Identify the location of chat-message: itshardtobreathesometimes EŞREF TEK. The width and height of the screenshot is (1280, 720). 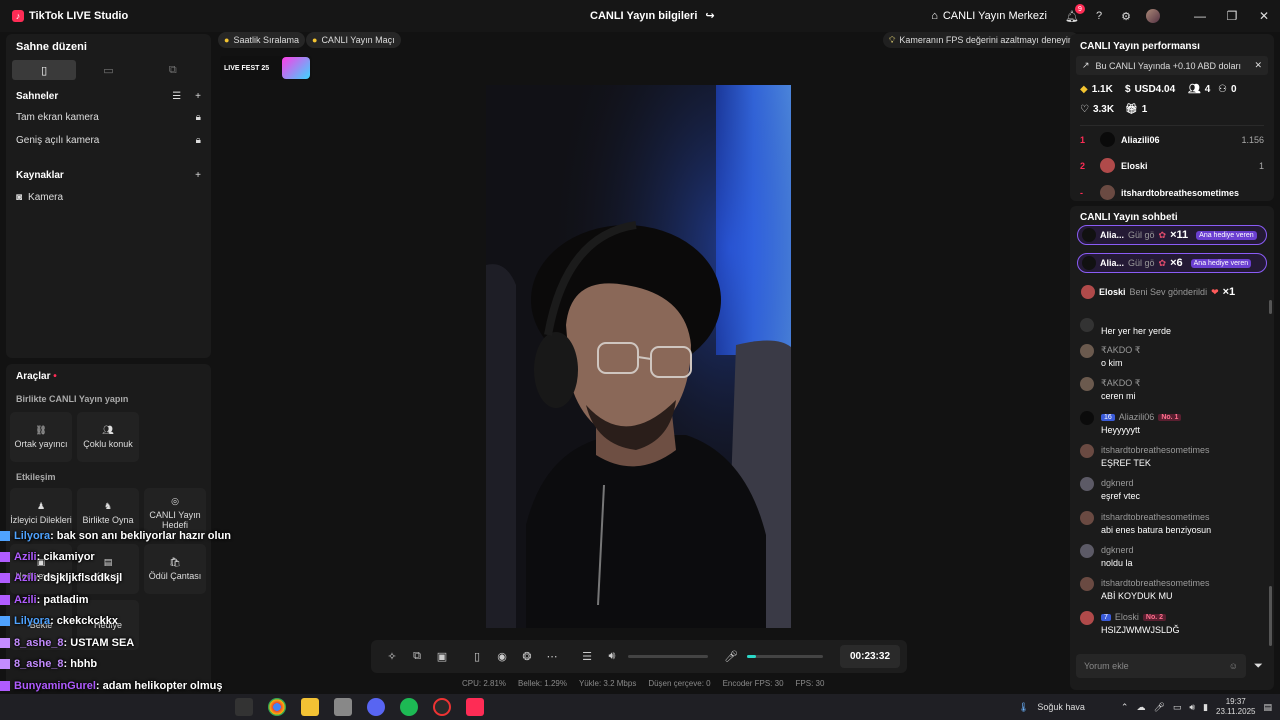
(1172, 456).